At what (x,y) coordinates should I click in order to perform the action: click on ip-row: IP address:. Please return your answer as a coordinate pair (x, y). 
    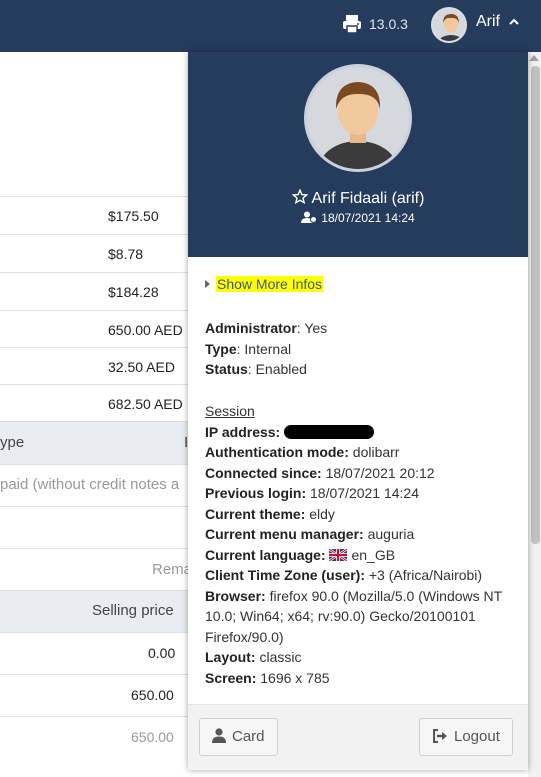
    Looking at the image, I should click on (360, 432).